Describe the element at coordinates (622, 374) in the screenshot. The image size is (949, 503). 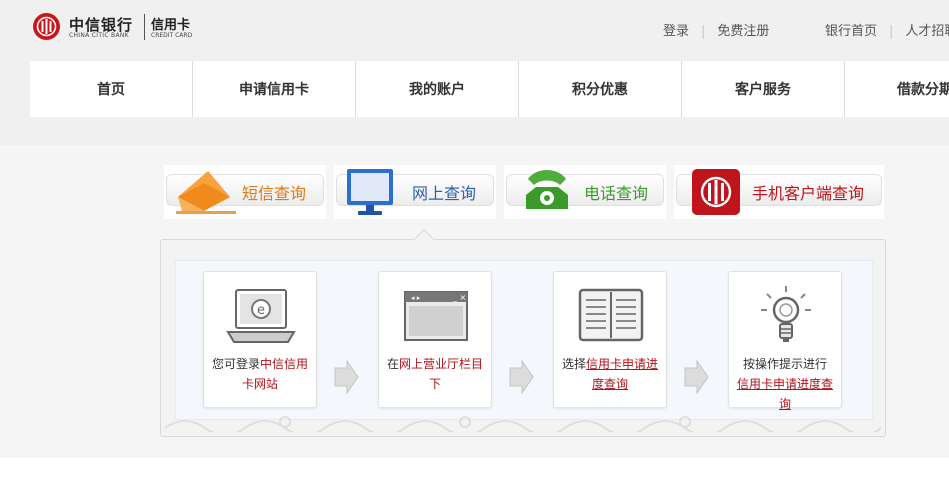
I see `application-progress-link: 信用卡申请进度查询` at that location.